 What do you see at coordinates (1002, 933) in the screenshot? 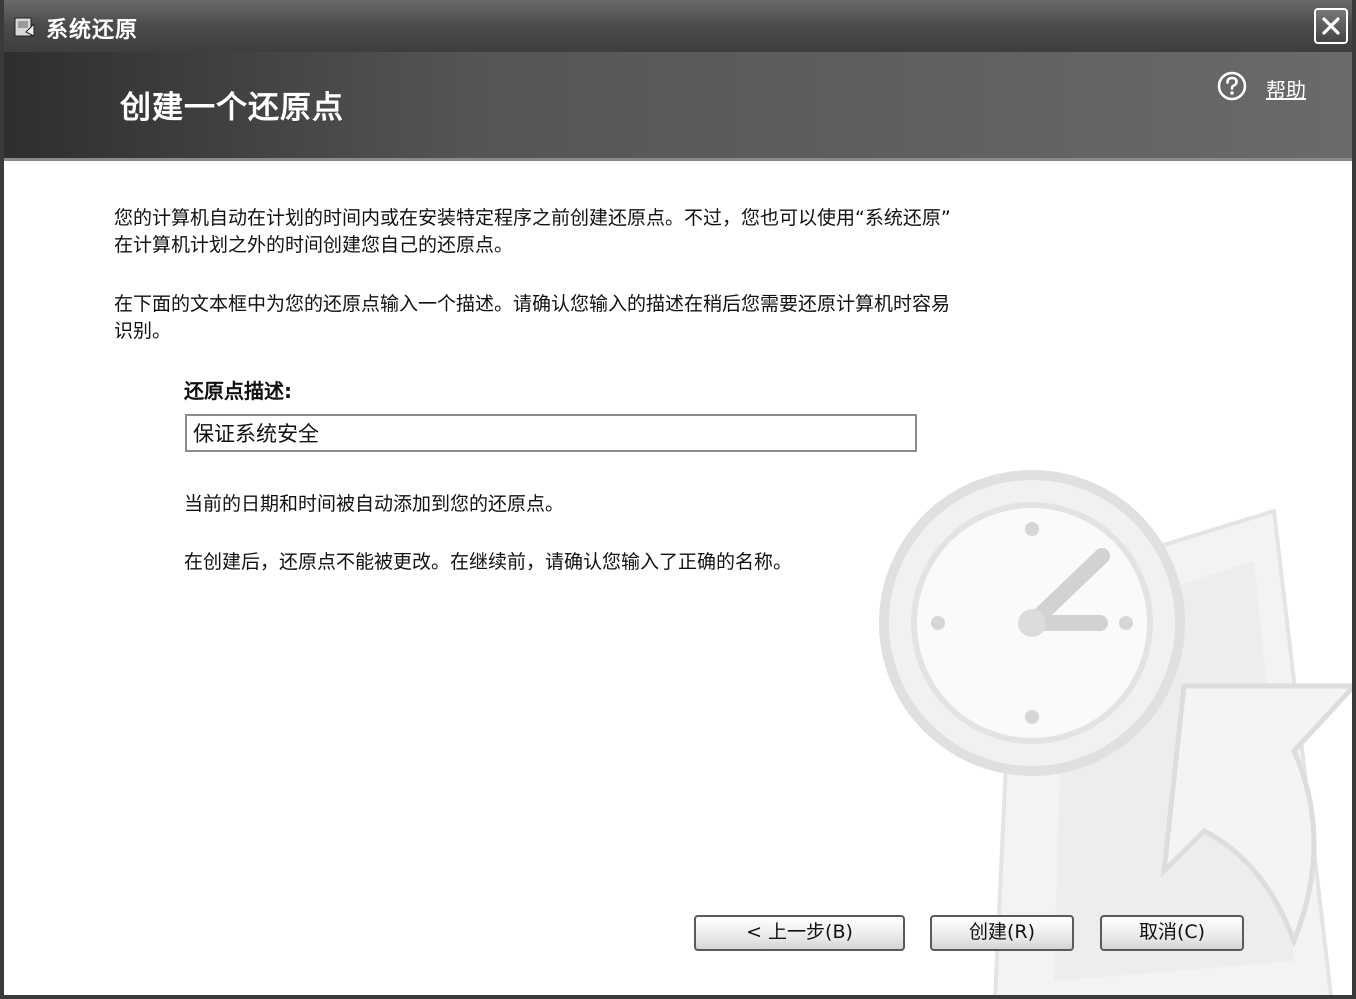
I see `create-button: 创建(R)` at bounding box center [1002, 933].